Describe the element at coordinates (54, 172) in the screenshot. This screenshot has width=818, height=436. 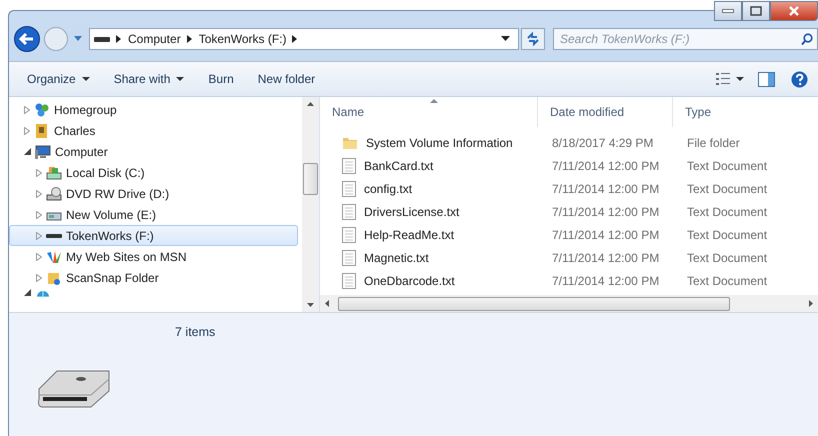
I see `hard-disk-icon` at that location.